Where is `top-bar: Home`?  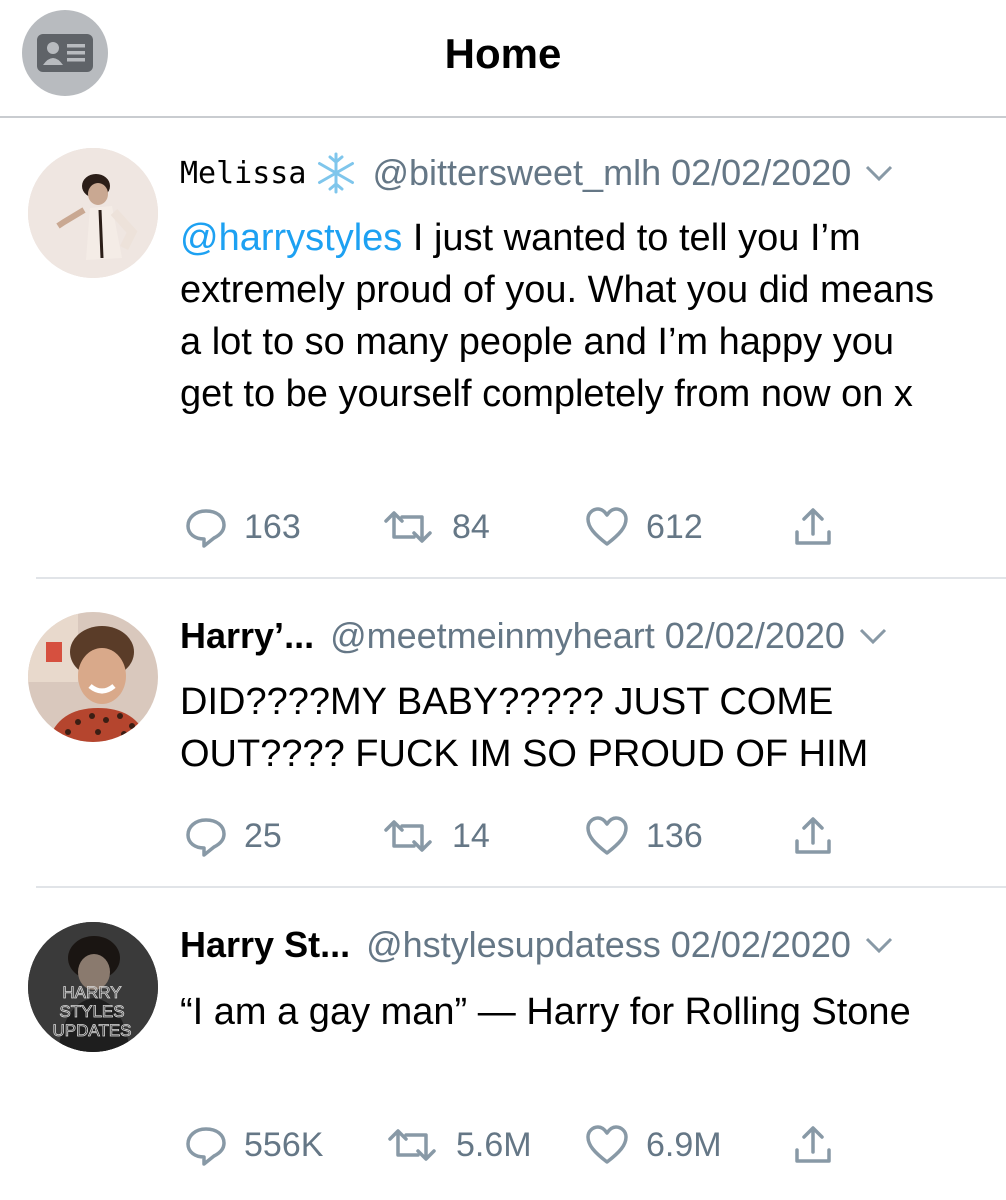 top-bar: Home is located at coordinates (503, 59).